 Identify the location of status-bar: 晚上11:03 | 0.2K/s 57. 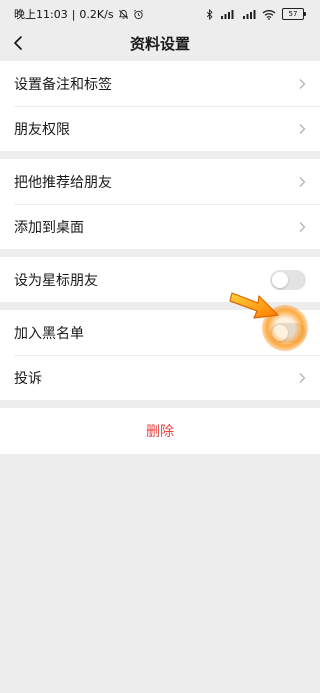
(160, 14).